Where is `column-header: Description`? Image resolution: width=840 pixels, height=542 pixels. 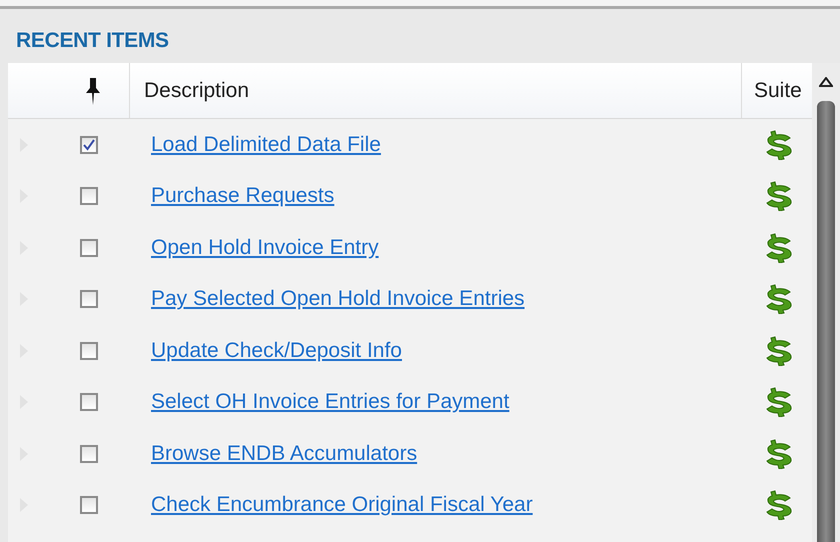 column-header: Description is located at coordinates (197, 90).